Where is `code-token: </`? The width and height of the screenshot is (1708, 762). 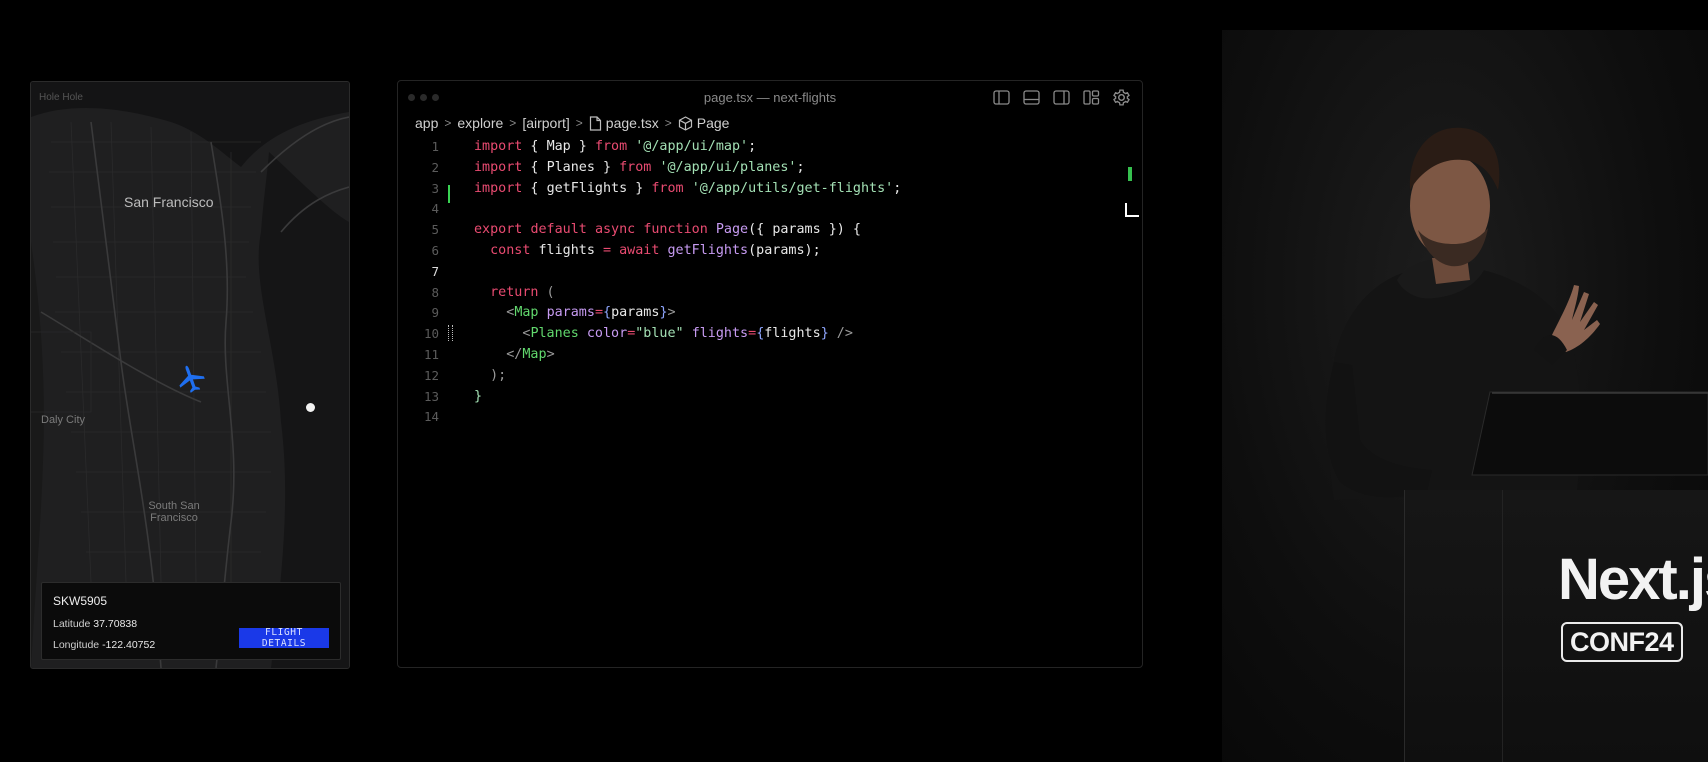 code-token: </ is located at coordinates (498, 354).